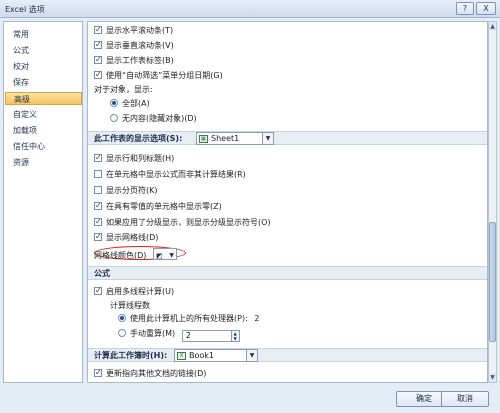  I want to click on vertical-scrollbar: ▲ ▼, so click(492, 202).